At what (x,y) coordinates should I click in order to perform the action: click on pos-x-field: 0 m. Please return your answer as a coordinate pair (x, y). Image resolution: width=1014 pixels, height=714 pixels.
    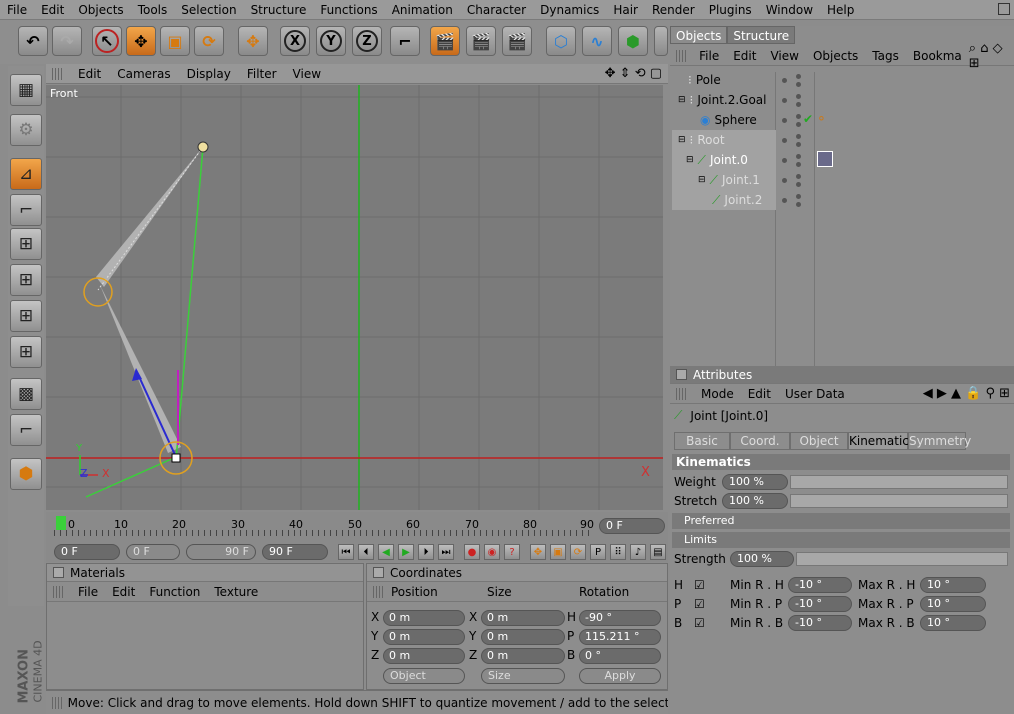
    Looking at the image, I should click on (424, 618).